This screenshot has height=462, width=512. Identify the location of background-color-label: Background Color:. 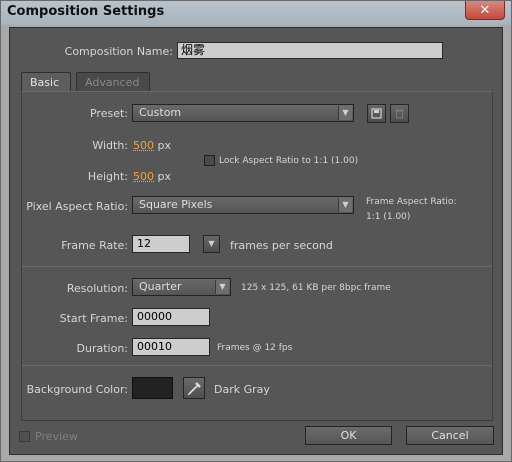
(77, 389).